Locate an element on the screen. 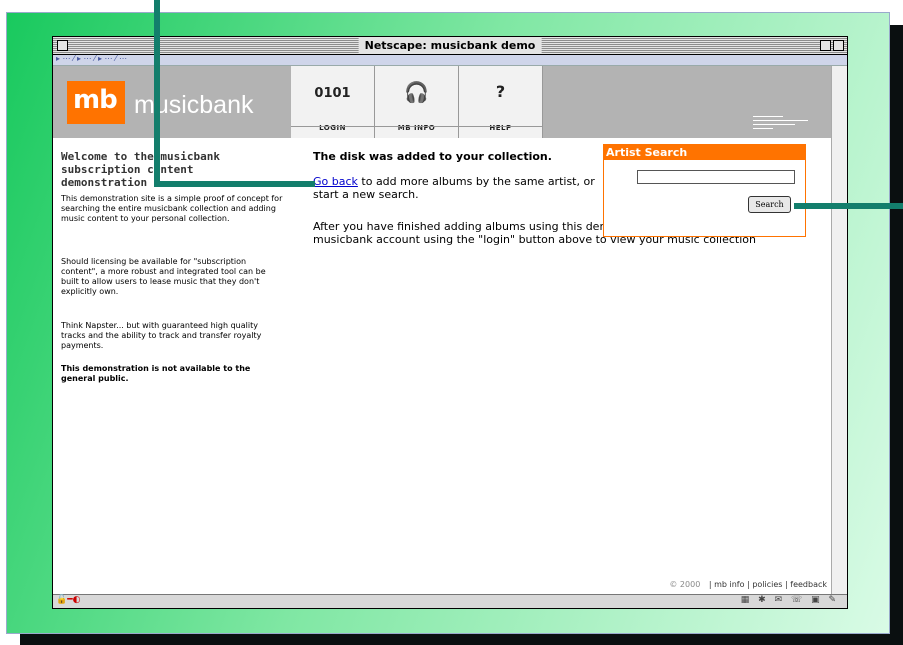 The height and width of the screenshot is (645, 903). artist-search-title: Artist Search is located at coordinates (704, 152).